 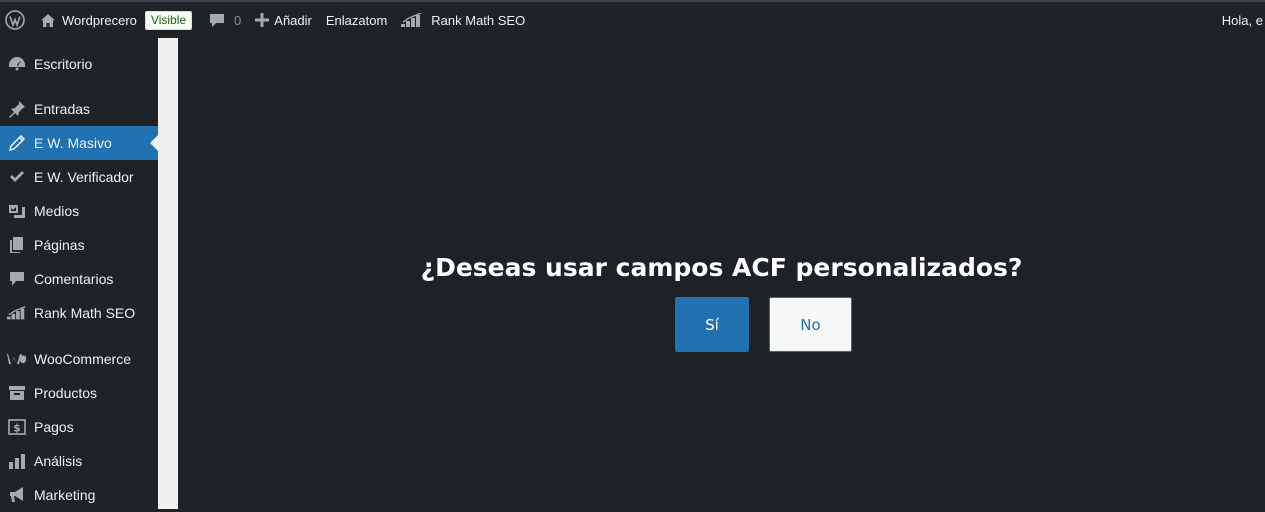 I want to click on menu-label: Pagos, so click(x=54, y=427).